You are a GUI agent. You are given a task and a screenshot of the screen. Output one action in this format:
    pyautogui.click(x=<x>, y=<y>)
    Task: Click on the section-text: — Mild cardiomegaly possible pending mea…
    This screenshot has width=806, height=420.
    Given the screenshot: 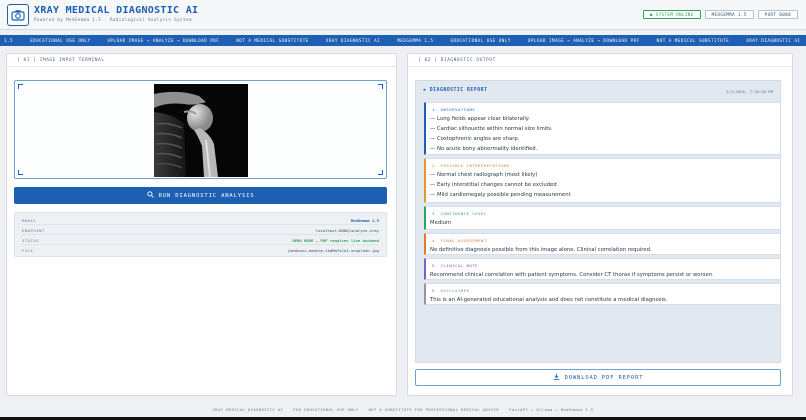 What is the action you would take?
    pyautogui.click(x=500, y=195)
    